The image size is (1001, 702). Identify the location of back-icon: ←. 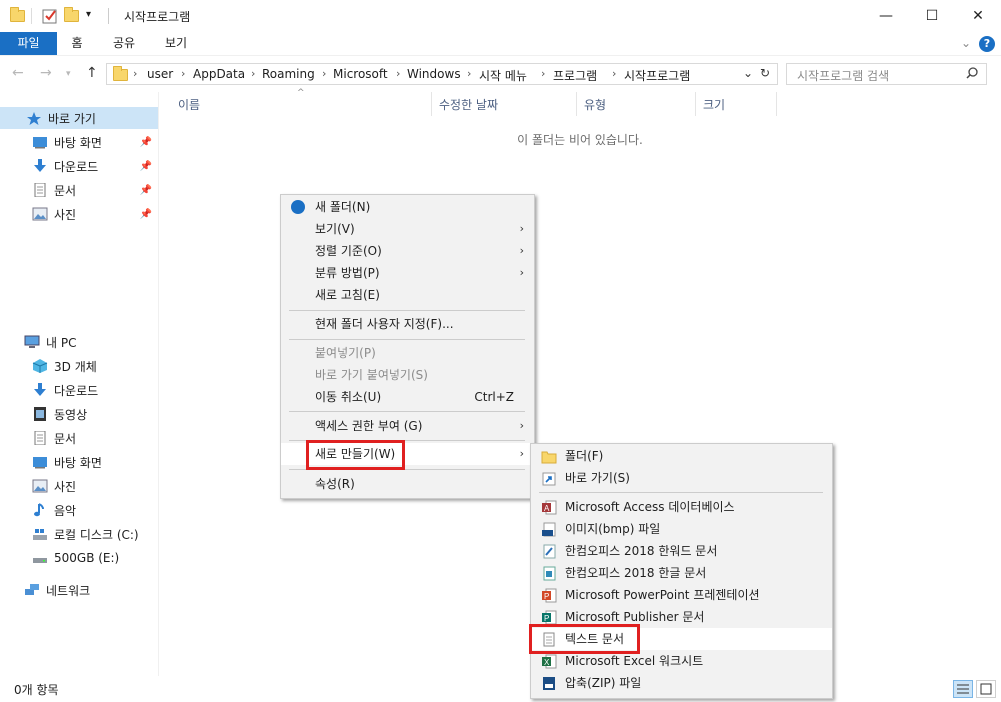
(18, 73).